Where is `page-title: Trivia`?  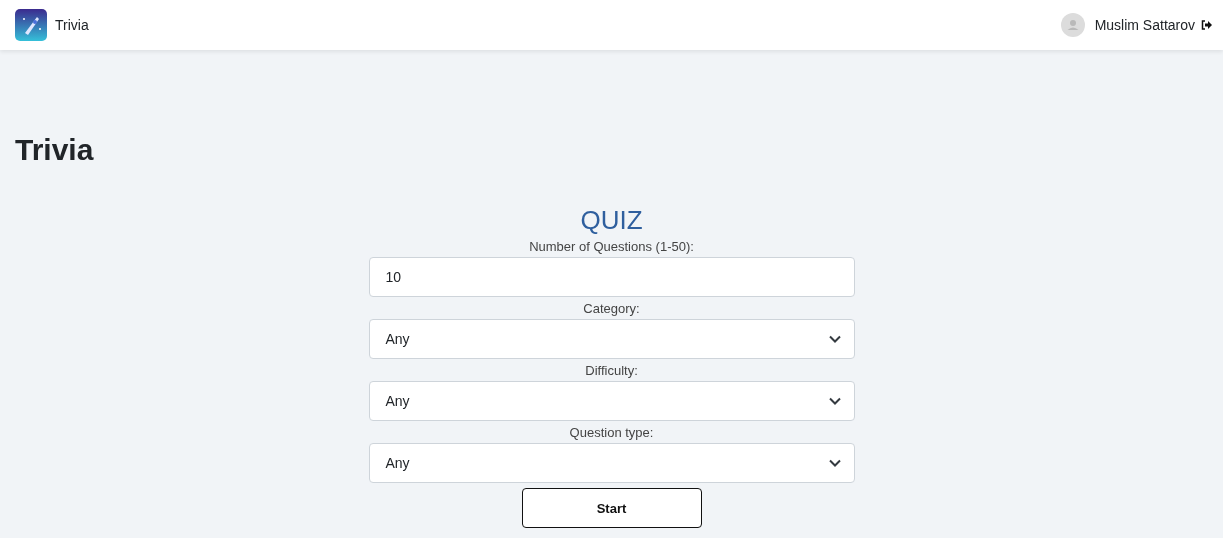 page-title: Trivia is located at coordinates (54, 150).